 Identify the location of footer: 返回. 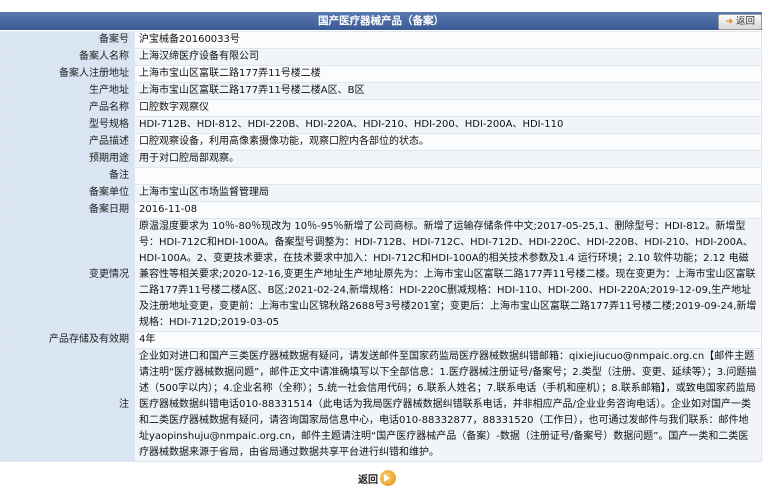
(377, 478).